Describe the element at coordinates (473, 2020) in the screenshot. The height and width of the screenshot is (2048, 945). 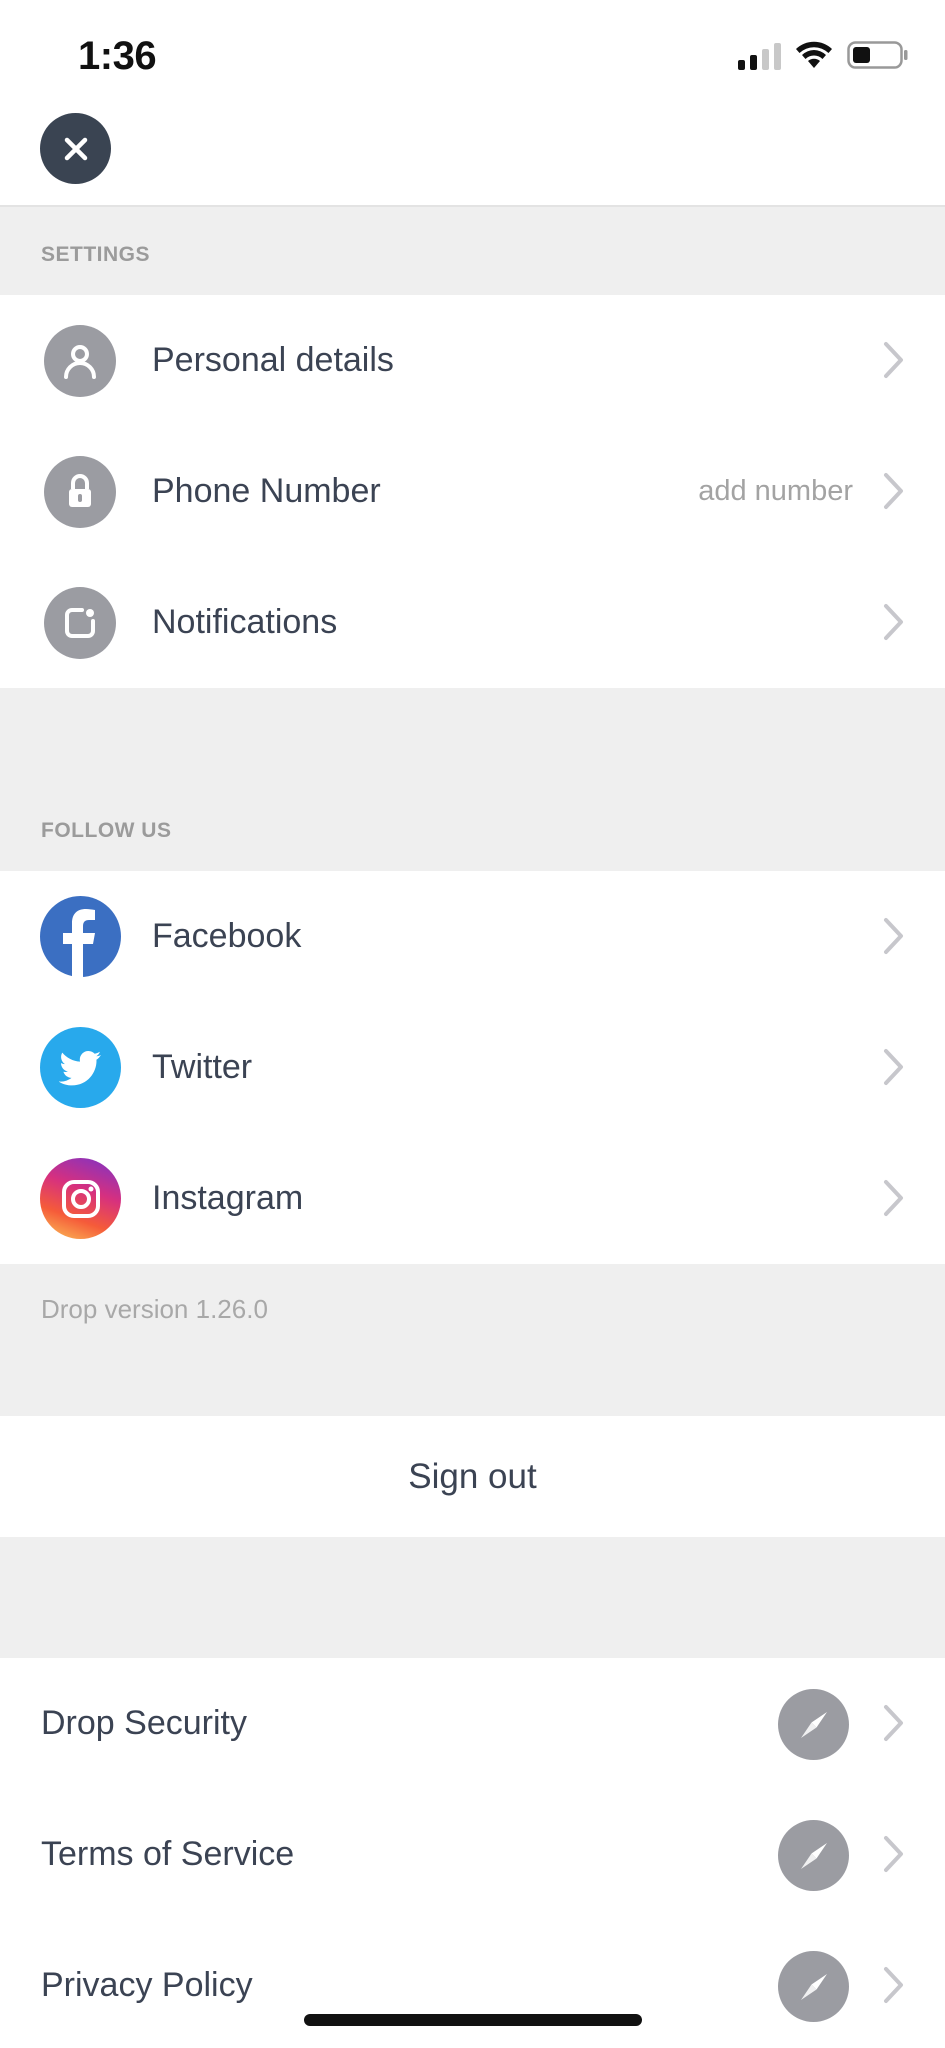
I see `home-indicator` at that location.